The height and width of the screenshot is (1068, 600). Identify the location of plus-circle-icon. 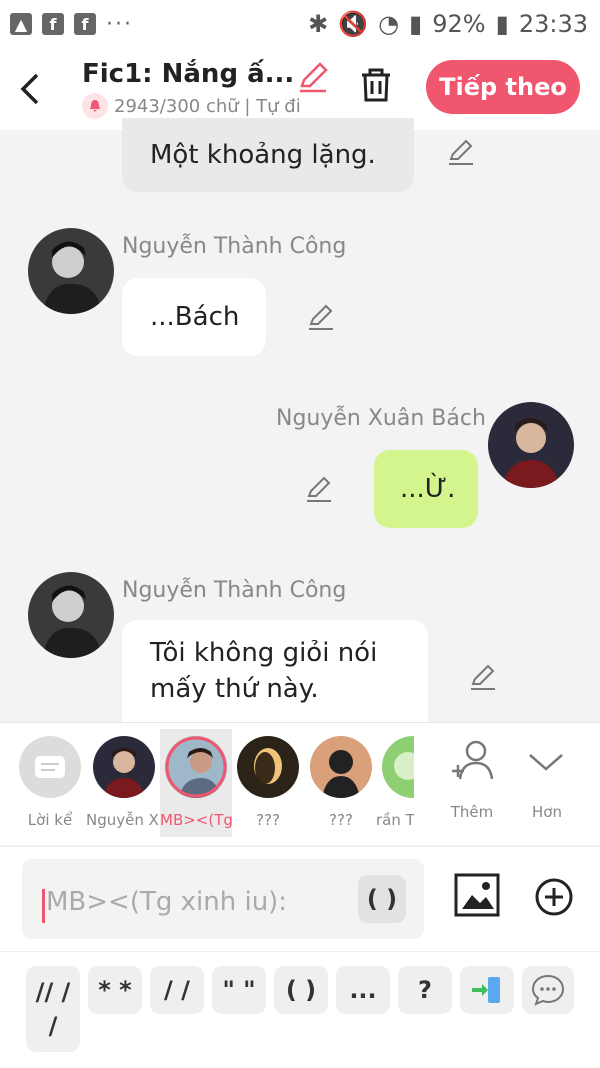
(554, 897).